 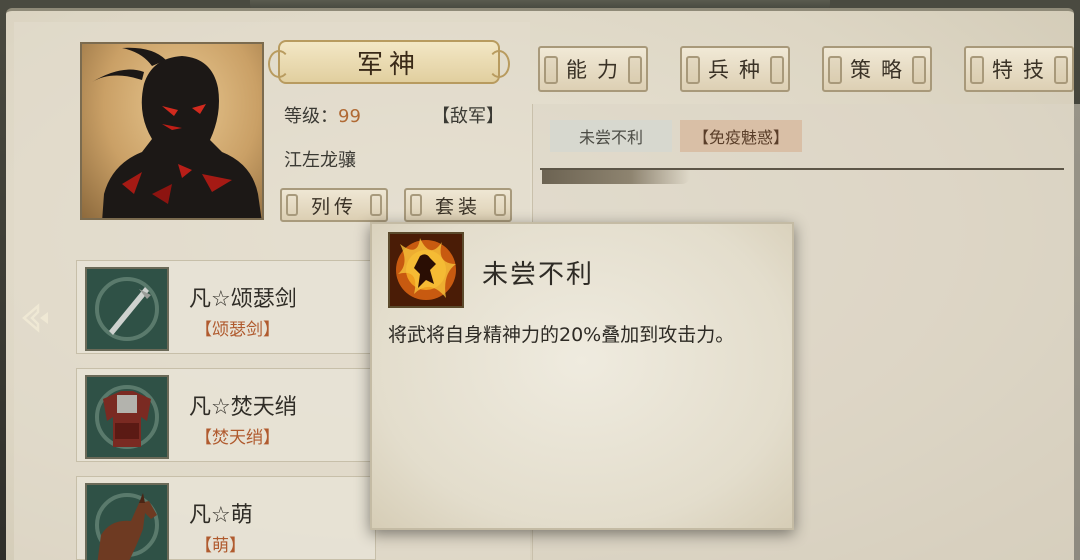 I want to click on equipment-set-label: 套装, so click(x=457, y=206).